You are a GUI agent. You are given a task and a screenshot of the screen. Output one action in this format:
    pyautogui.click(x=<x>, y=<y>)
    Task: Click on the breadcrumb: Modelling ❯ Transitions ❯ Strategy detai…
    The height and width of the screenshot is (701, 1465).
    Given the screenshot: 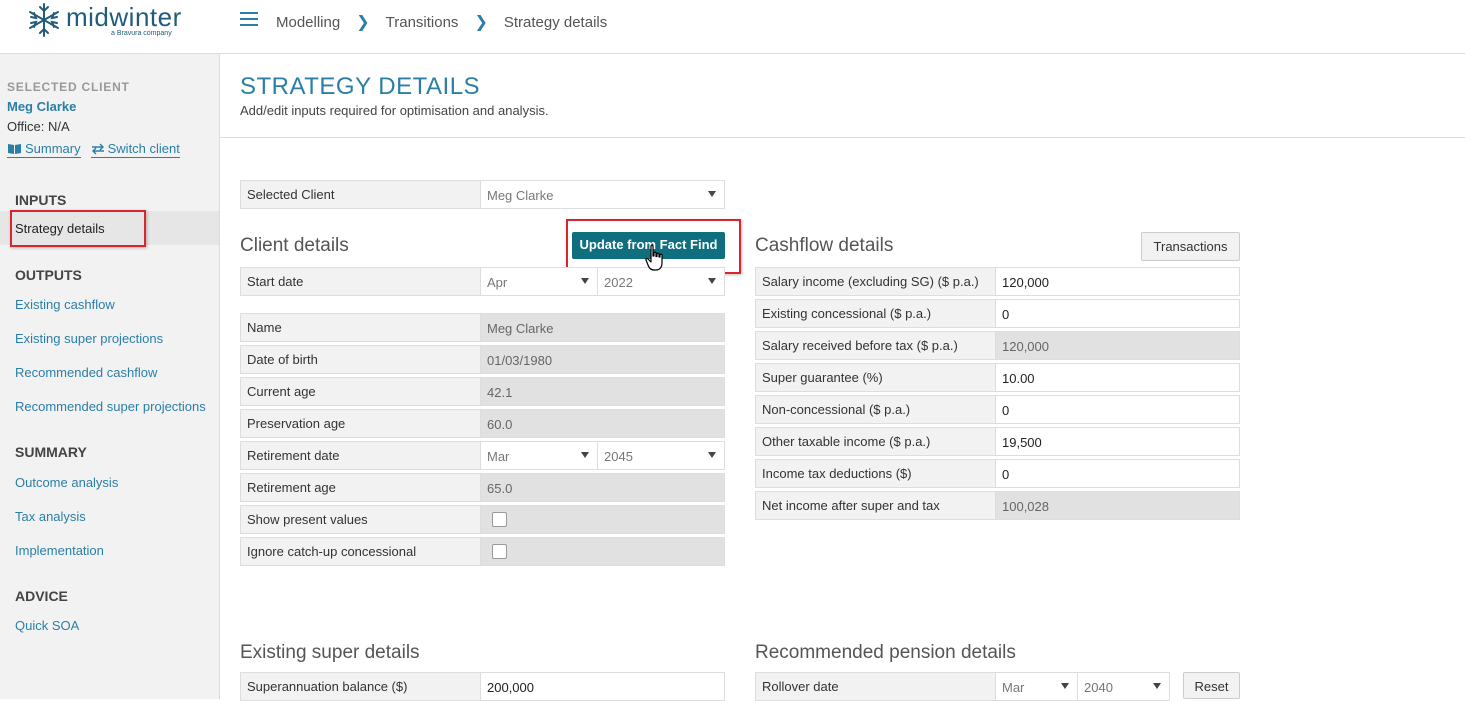 What is the action you would take?
    pyautogui.click(x=441, y=22)
    